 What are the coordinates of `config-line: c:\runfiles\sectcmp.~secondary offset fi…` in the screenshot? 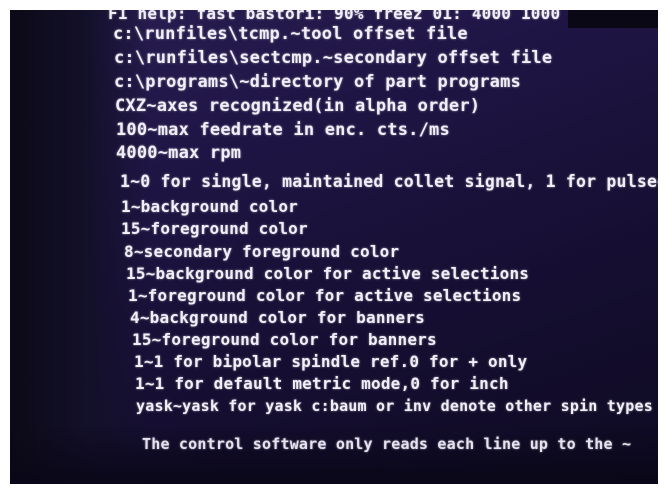 It's located at (333, 58).